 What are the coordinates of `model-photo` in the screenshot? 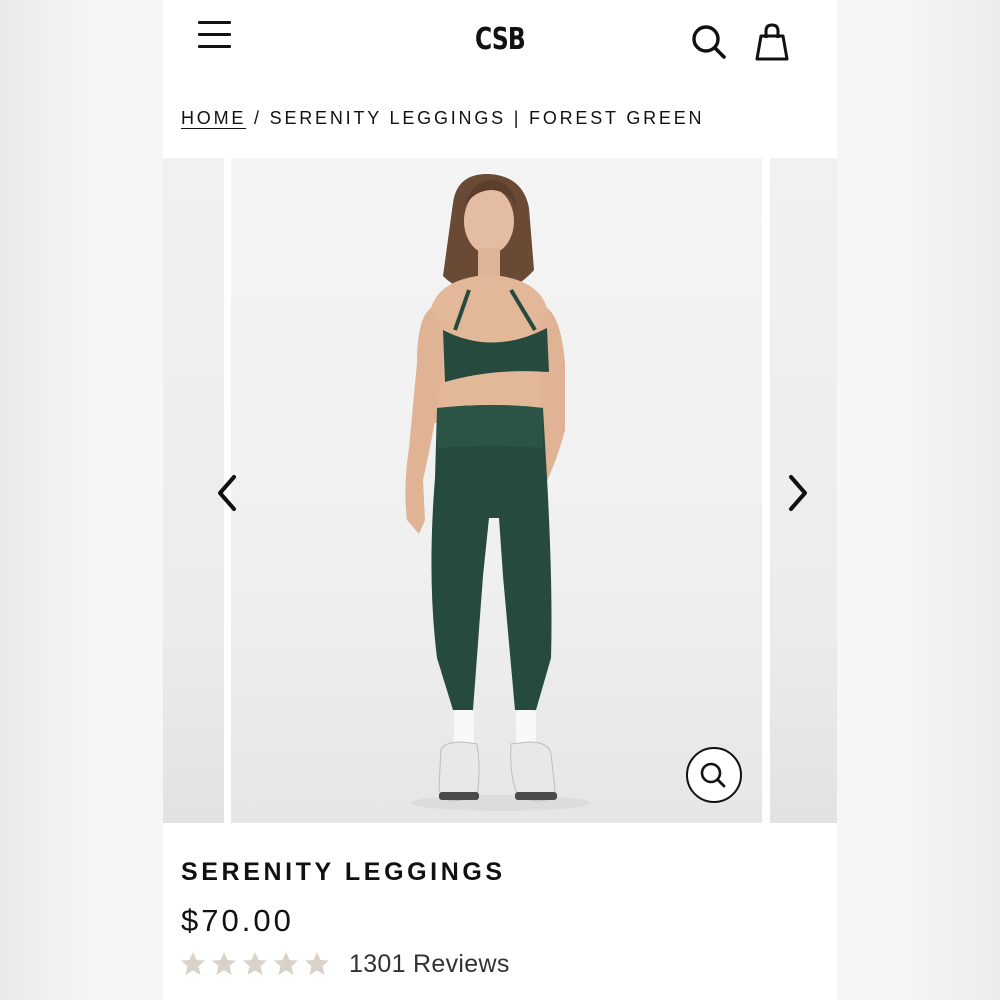 It's located at (498, 492).